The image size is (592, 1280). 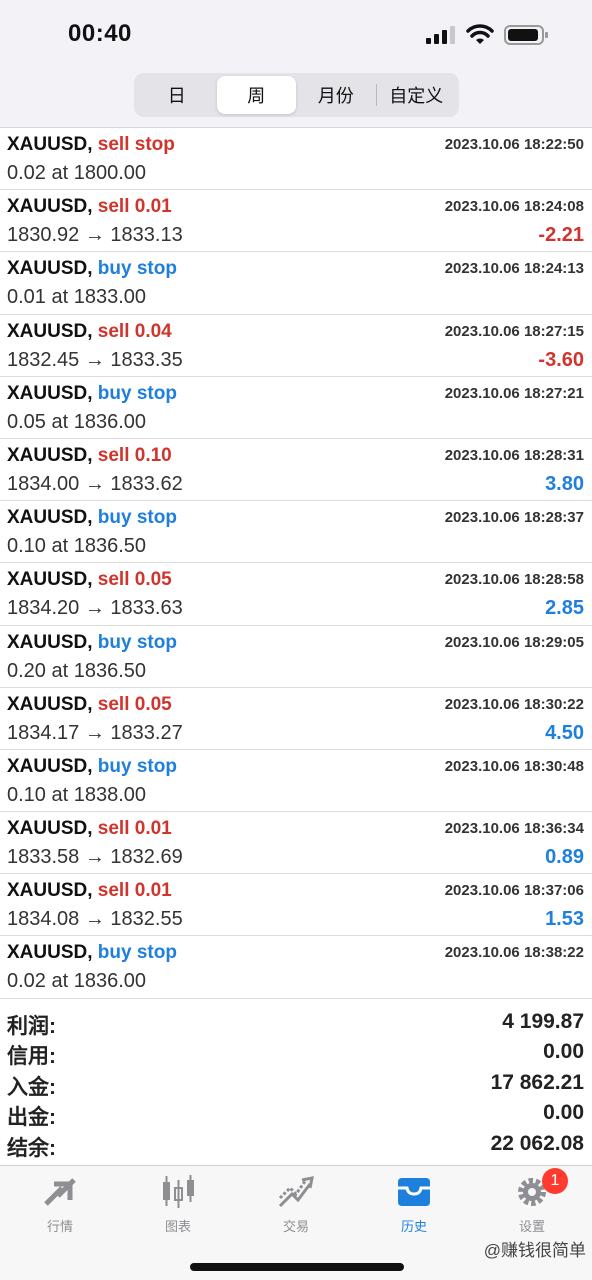 I want to click on summary-label: 入金:, so click(x=31, y=1087).